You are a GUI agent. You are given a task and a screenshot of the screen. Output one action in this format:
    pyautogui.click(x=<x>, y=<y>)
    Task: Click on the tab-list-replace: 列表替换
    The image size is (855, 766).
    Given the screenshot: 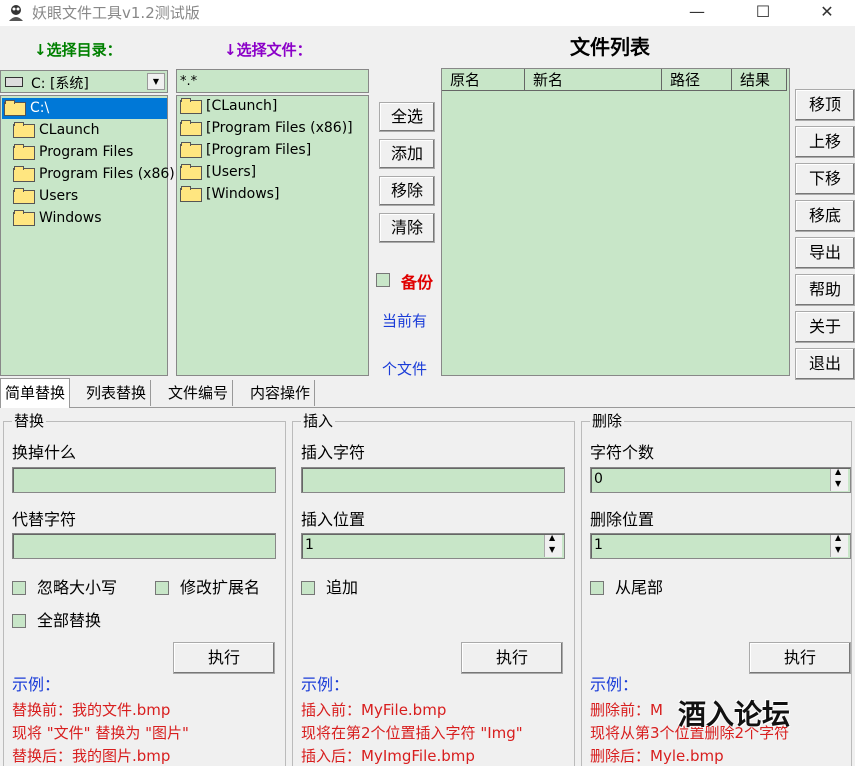 What is the action you would take?
    pyautogui.click(x=117, y=393)
    